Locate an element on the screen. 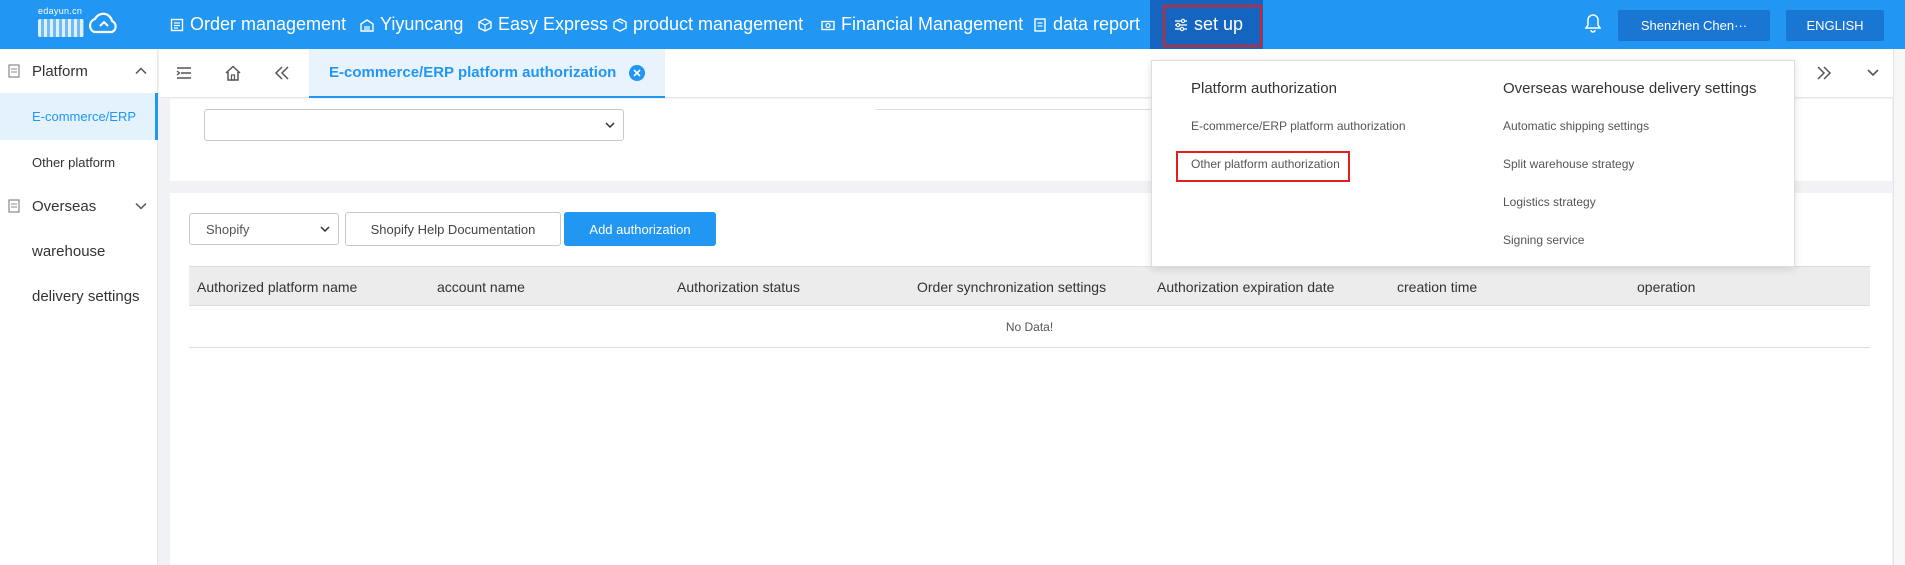  column-header: Authorization expiration date is located at coordinates (1246, 287).